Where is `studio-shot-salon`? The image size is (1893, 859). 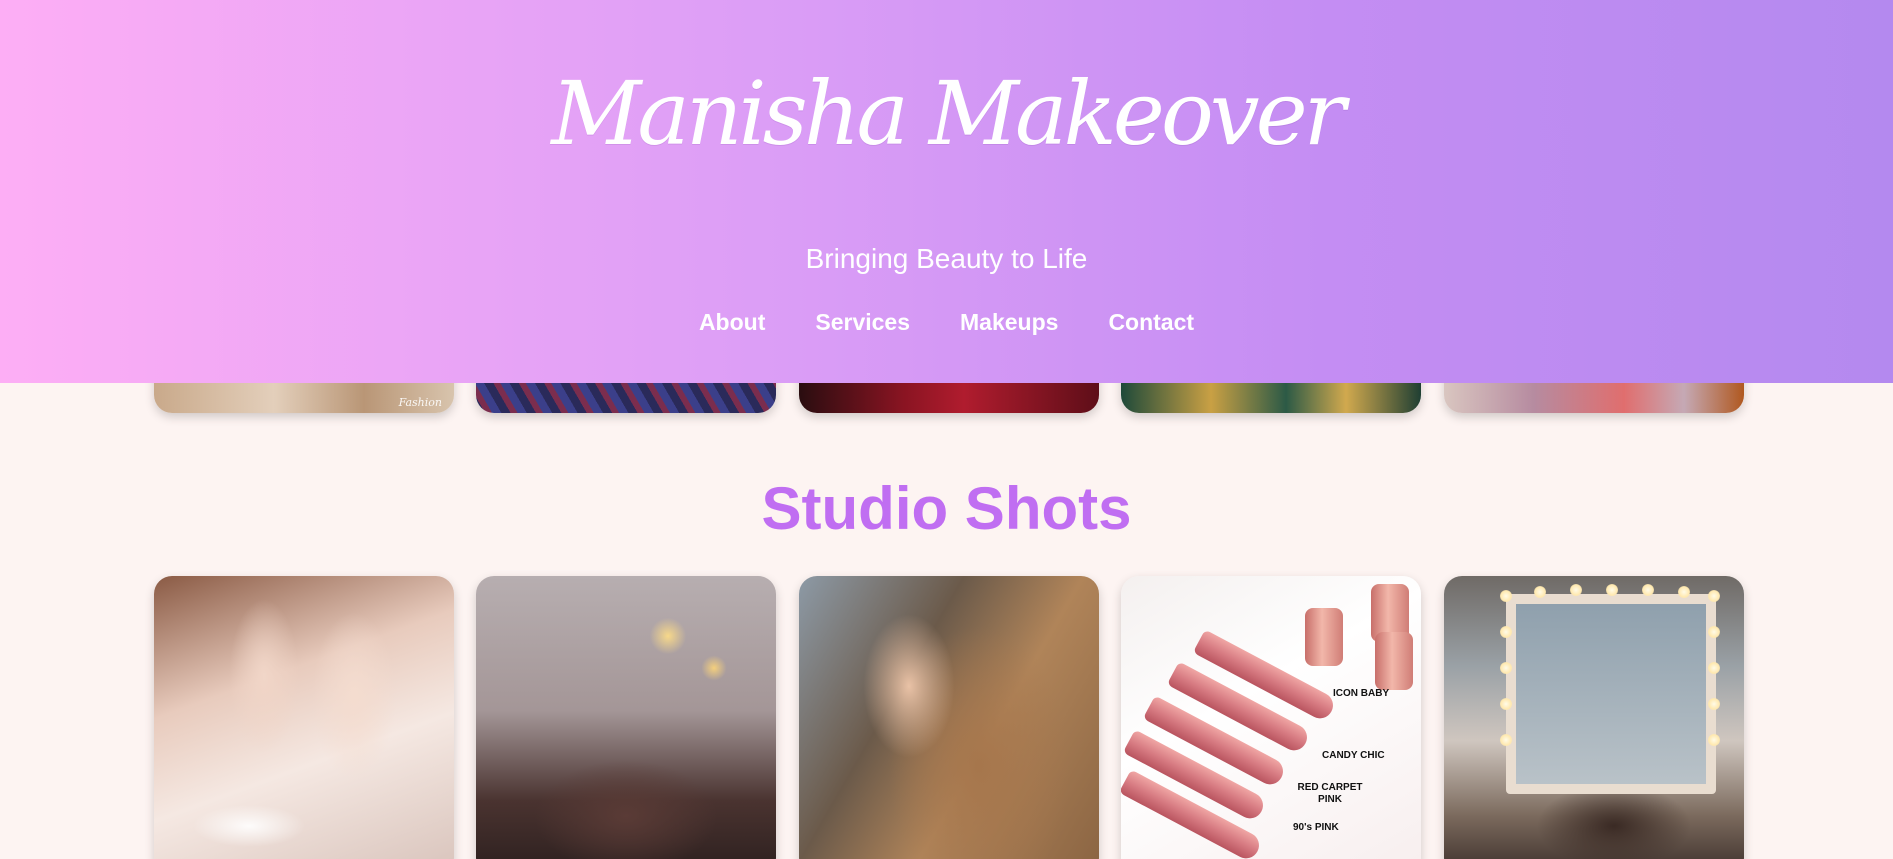
studio-shot-salon is located at coordinates (626, 717).